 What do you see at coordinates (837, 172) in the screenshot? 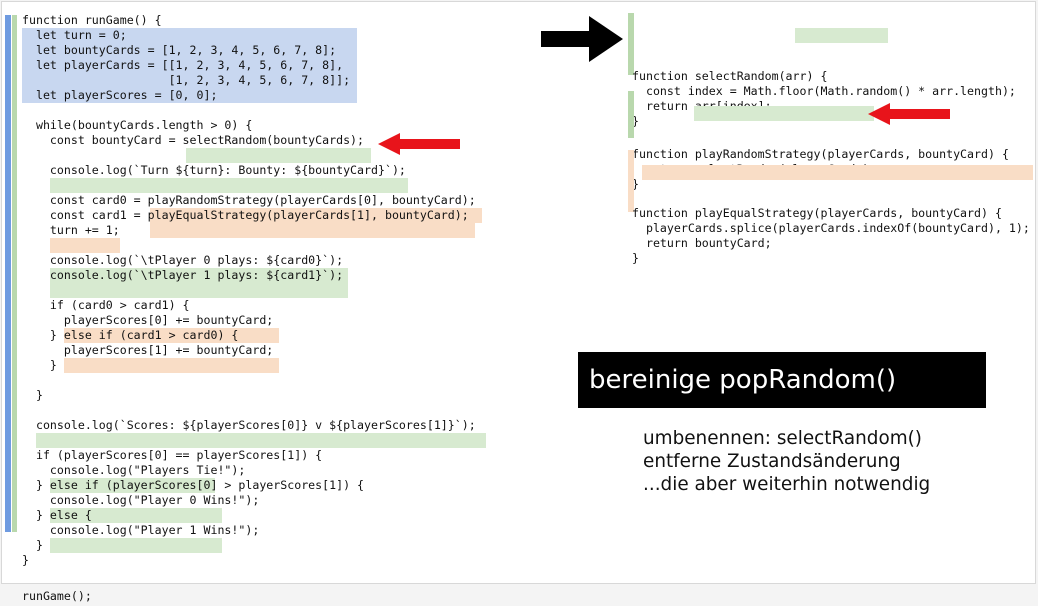
I see `hl-splice` at bounding box center [837, 172].